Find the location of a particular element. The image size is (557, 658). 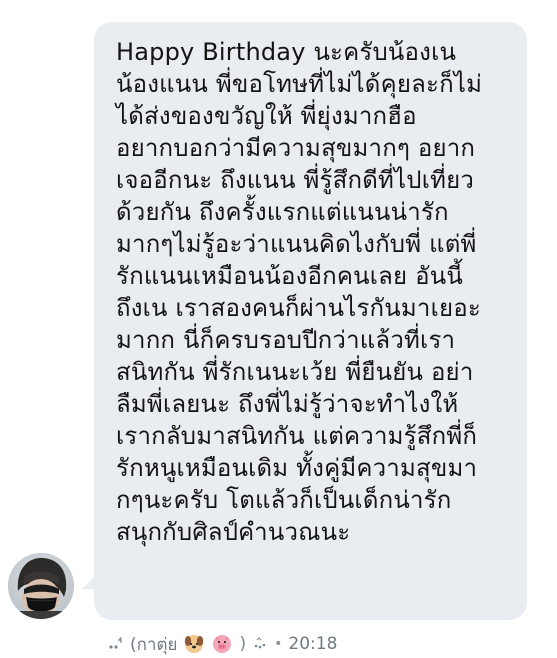

message-line: Happy Birthday นะครับน้องเน is located at coordinates (286, 52).